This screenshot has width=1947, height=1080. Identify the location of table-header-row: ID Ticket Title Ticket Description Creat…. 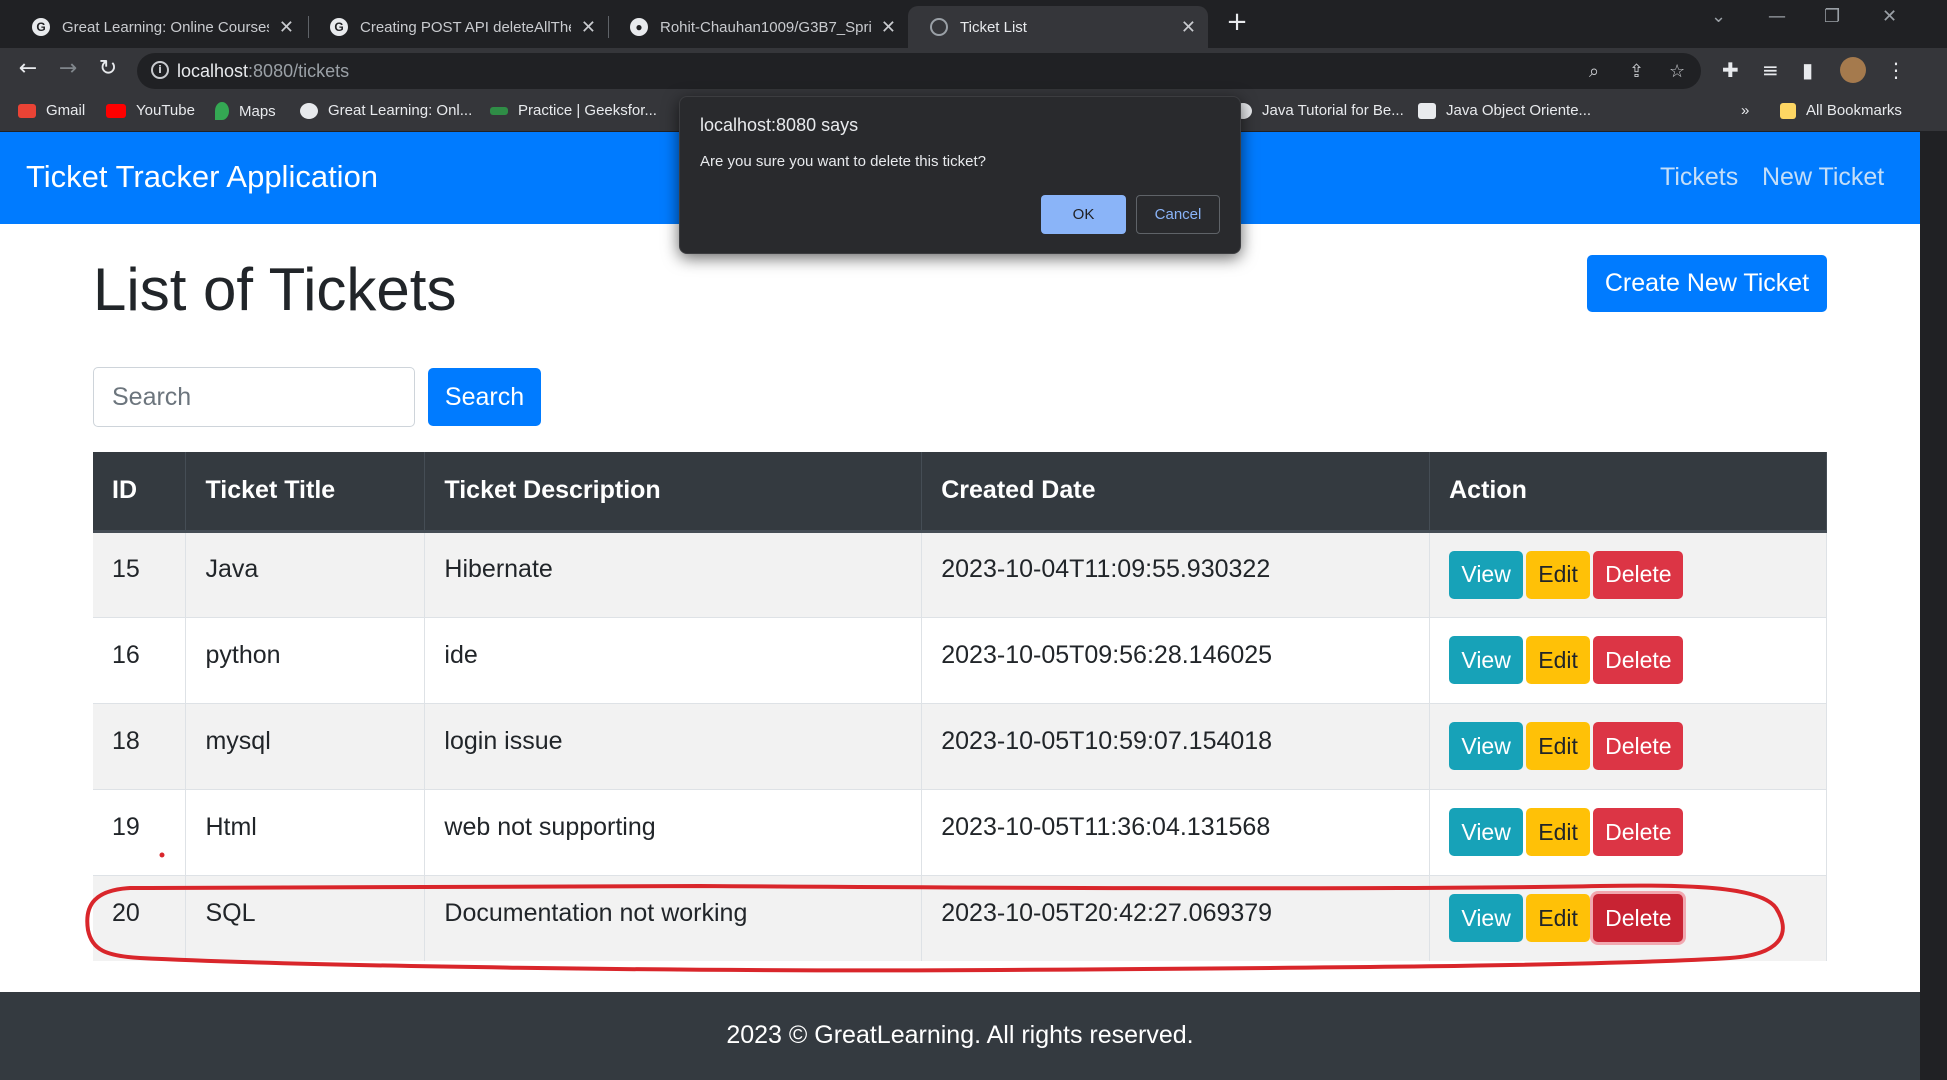
(960, 492).